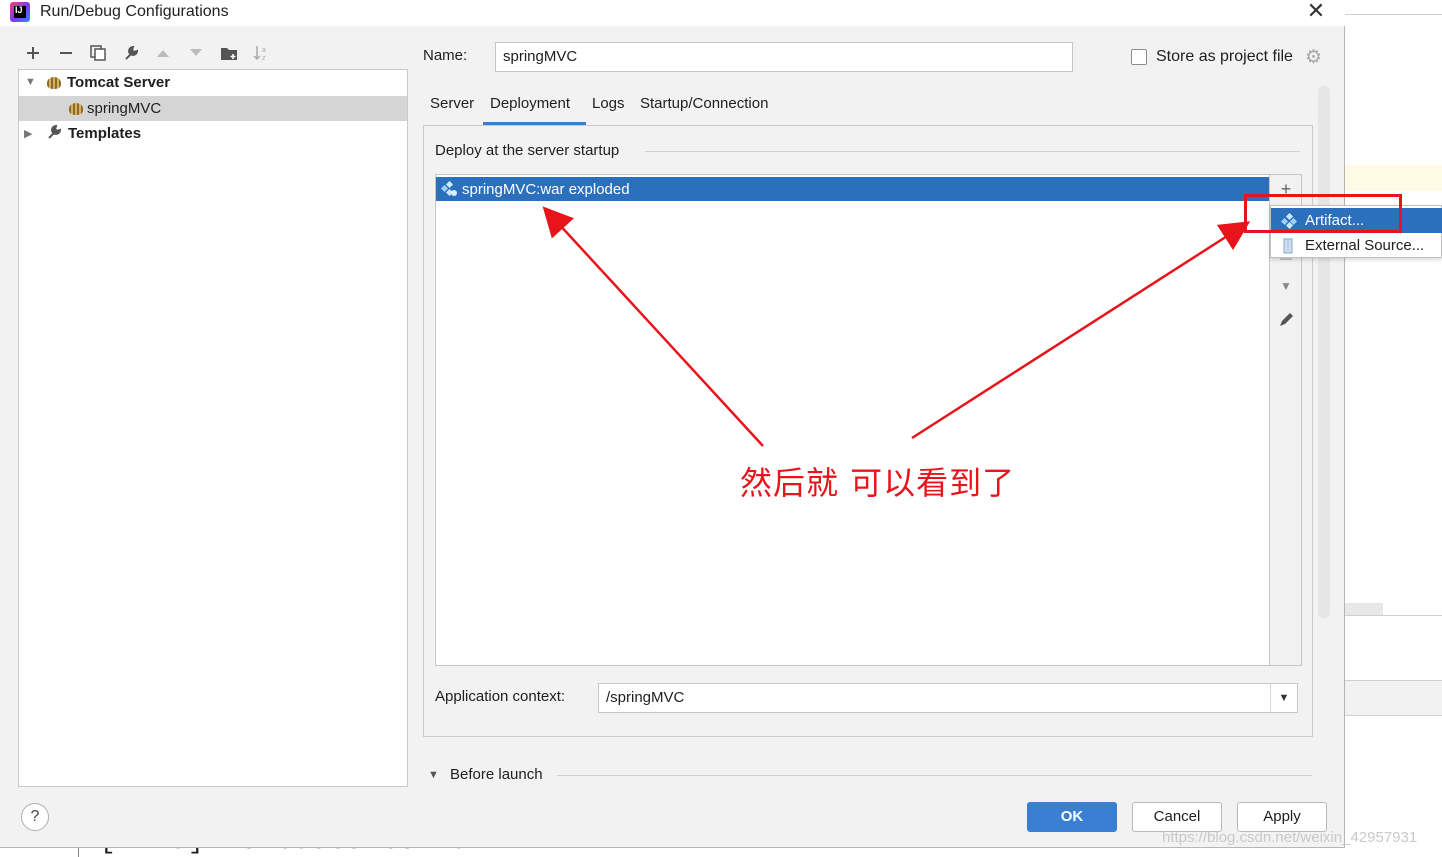 The height and width of the screenshot is (857, 1442). Describe the element at coordinates (1139, 57) in the screenshot. I see `store-as-project-file-checkbox` at that location.